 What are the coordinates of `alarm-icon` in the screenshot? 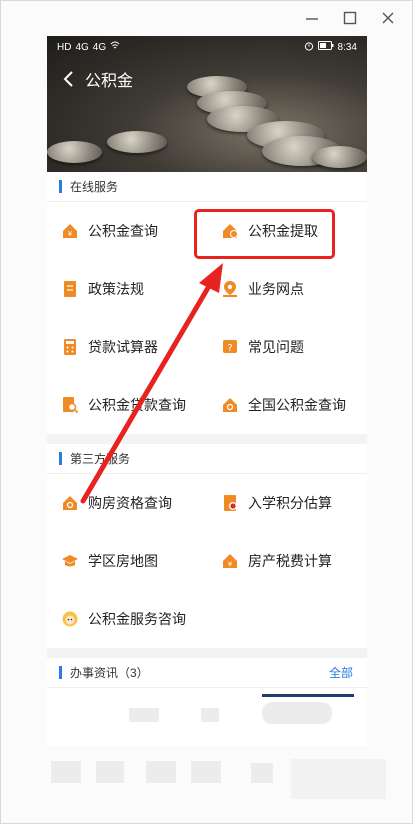 It's located at (309, 47).